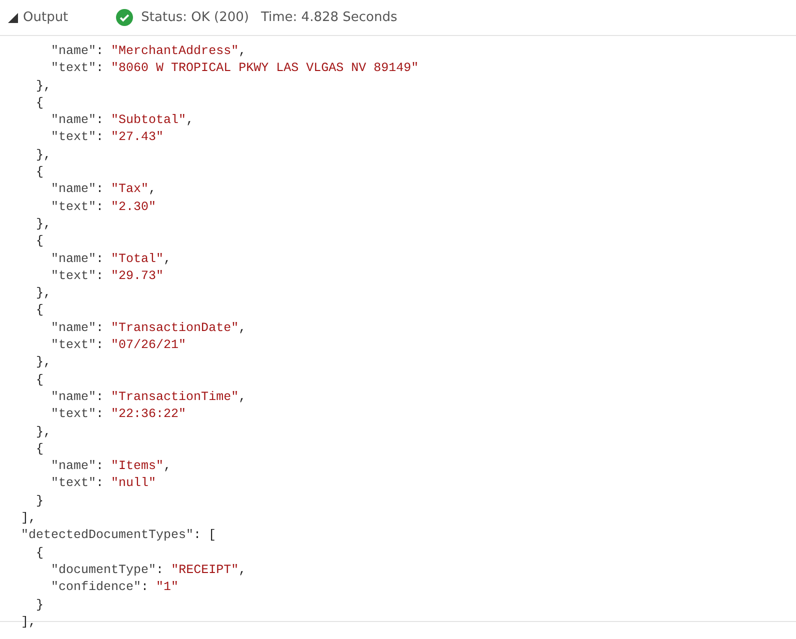 The height and width of the screenshot is (639, 796). I want to click on code-line: "detectedDocumentTypes": [, so click(118, 535).